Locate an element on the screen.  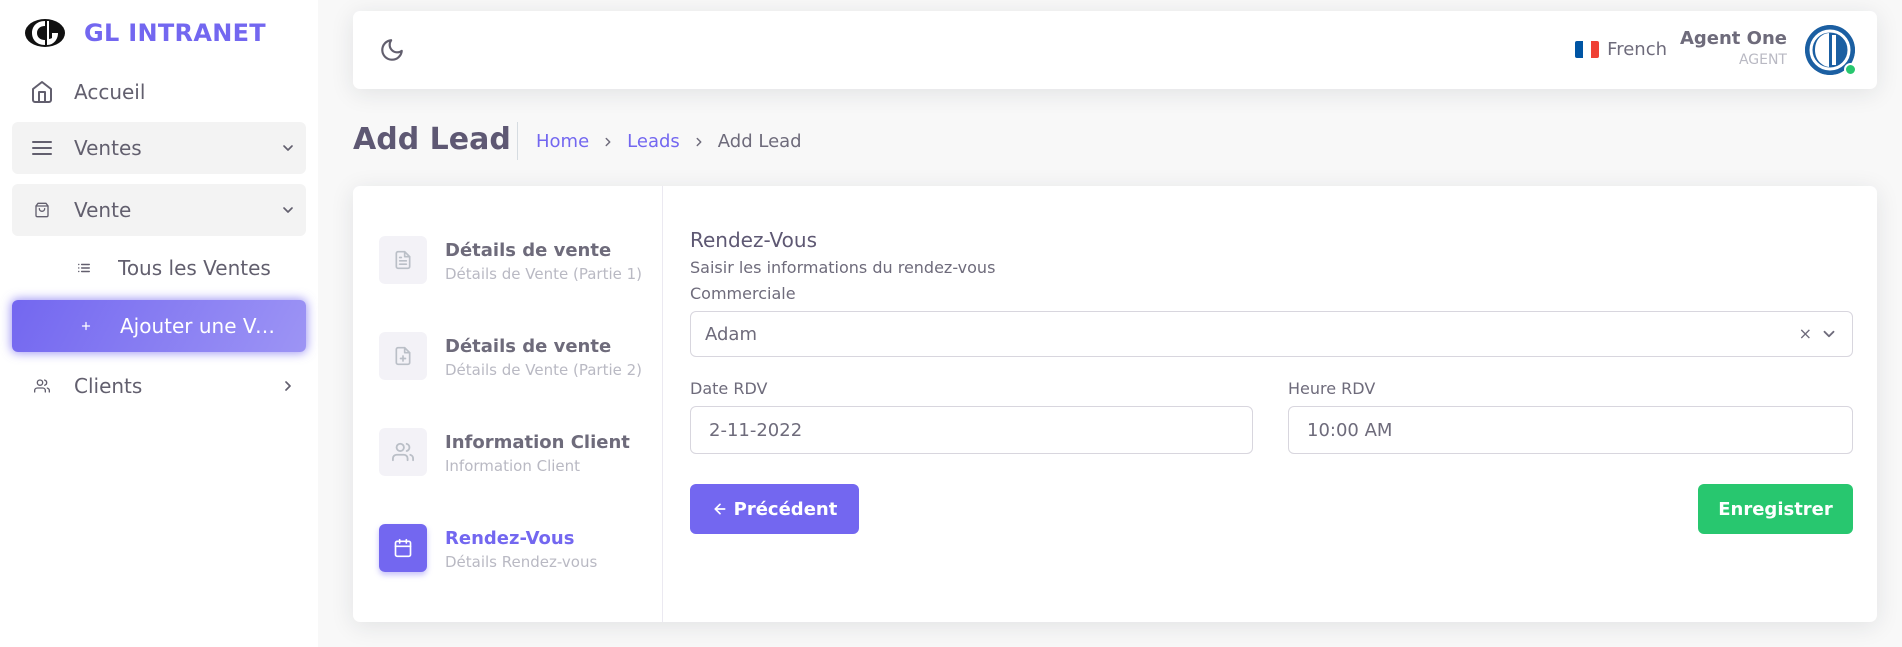
sidebar-item-label: Ventes is located at coordinates (108, 148).